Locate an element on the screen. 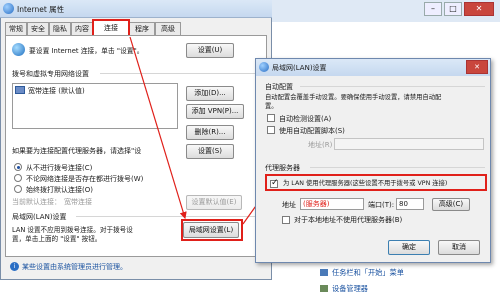 This screenshot has width=500, height=298. auto-config-description: 自动配置会覆盖手动设置。要确保使用手动设置，请禁用自动配 is located at coordinates (353, 97).